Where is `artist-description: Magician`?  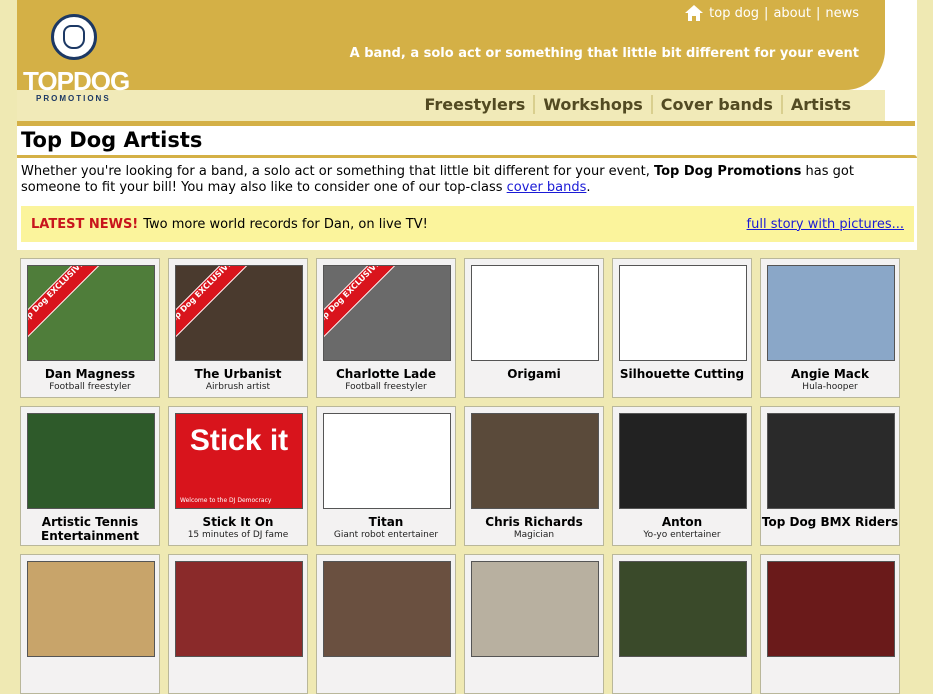 artist-description: Magician is located at coordinates (534, 535).